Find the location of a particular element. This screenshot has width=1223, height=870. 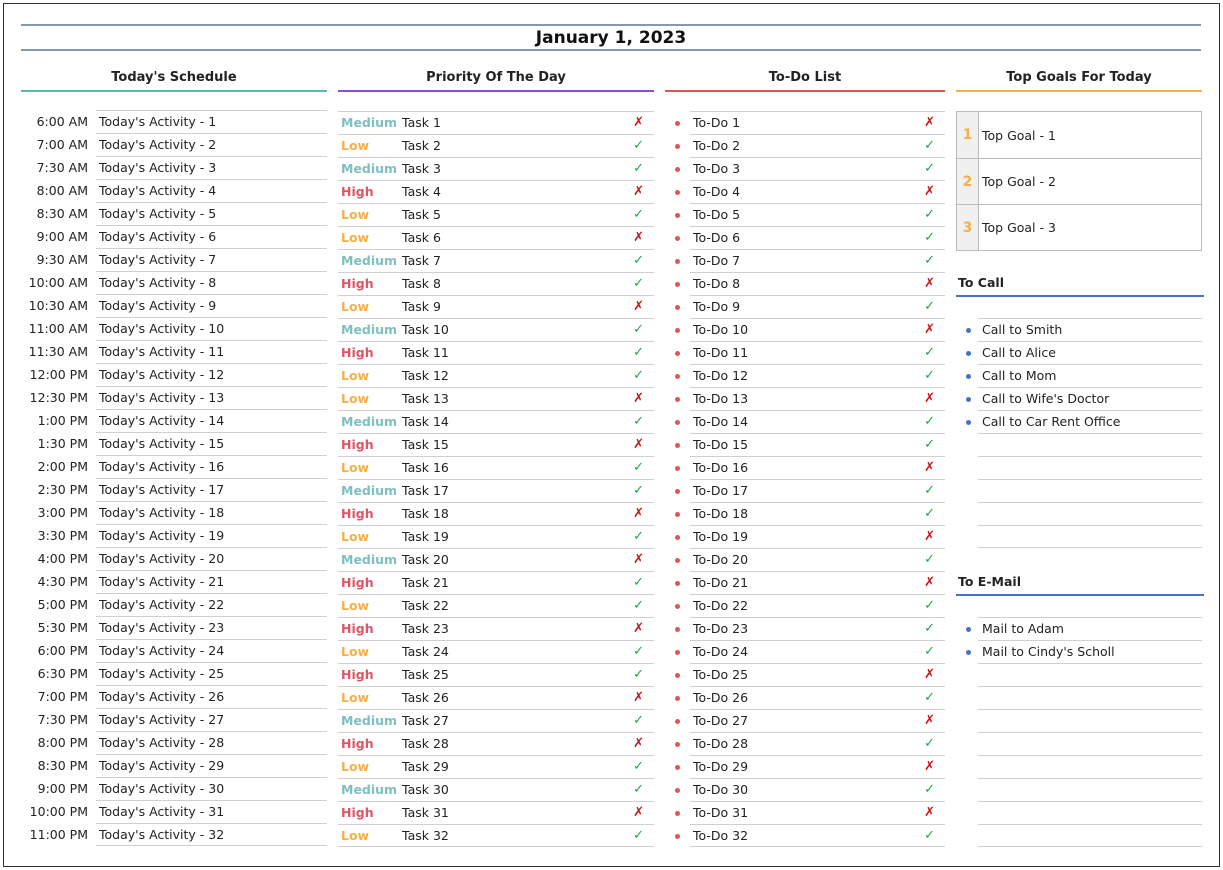

goal-text: Top Goal - 2 is located at coordinates (1017, 181).